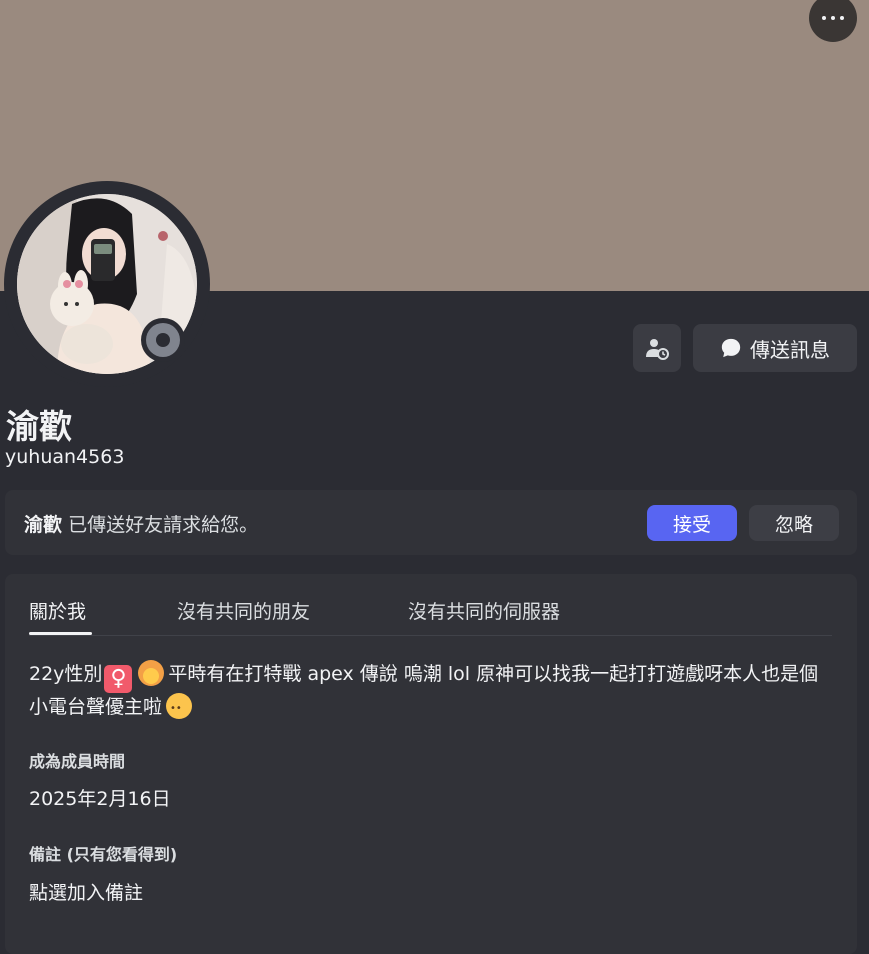 The height and width of the screenshot is (954, 869). I want to click on friend-request-text: 渝歡 已傳送好友請求給您。, so click(141, 523).